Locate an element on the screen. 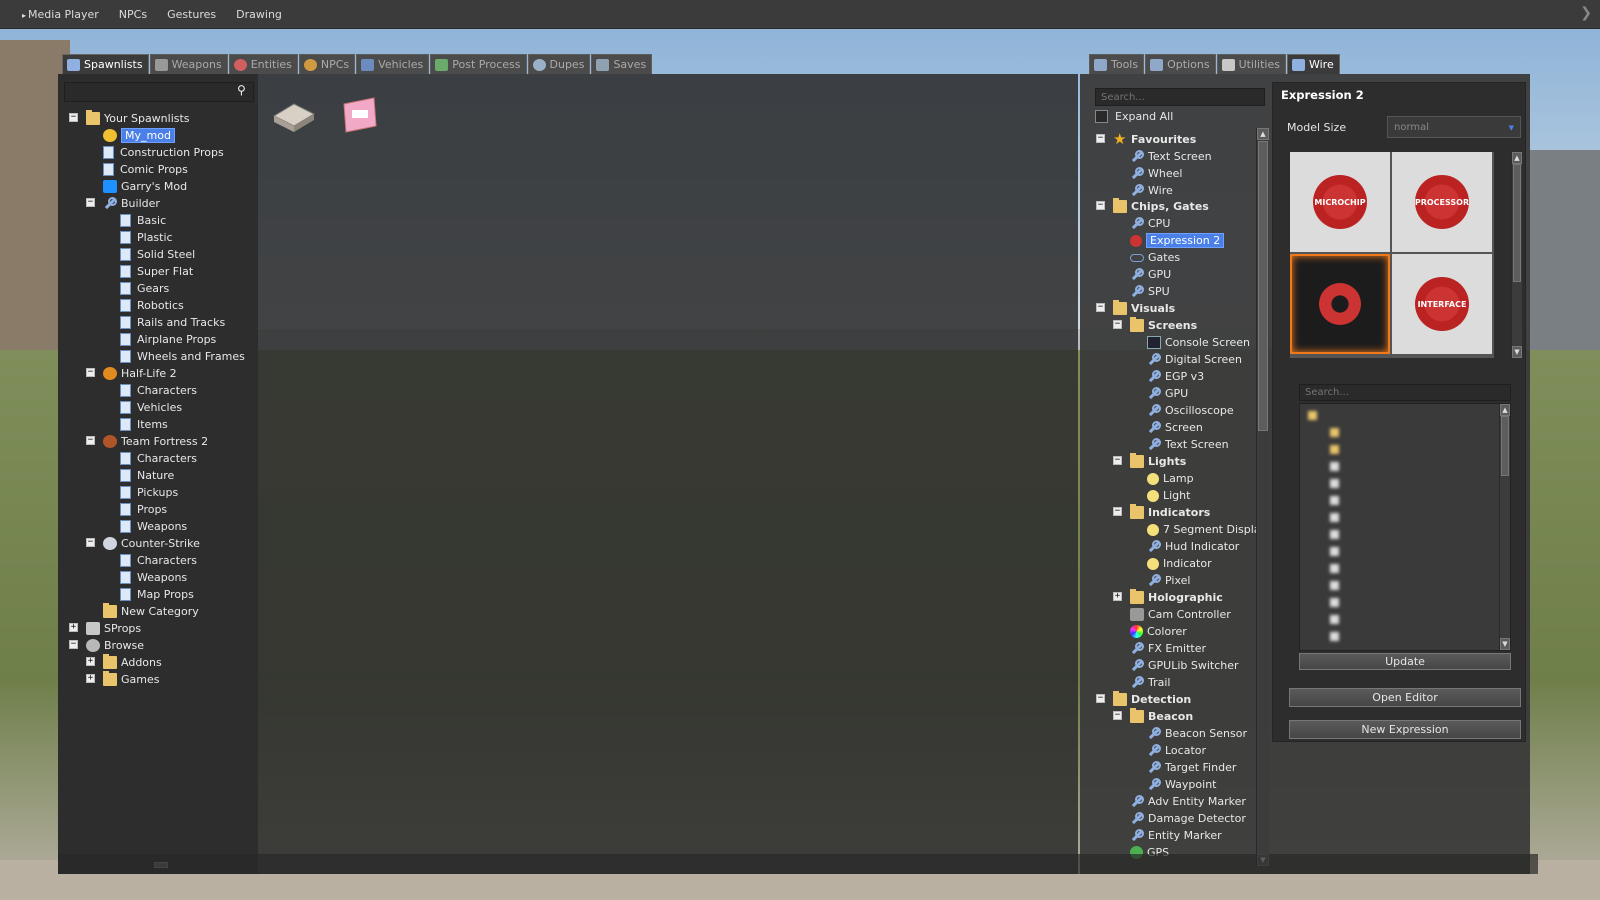  scrollbar-thumb is located at coordinates (1517, 223).